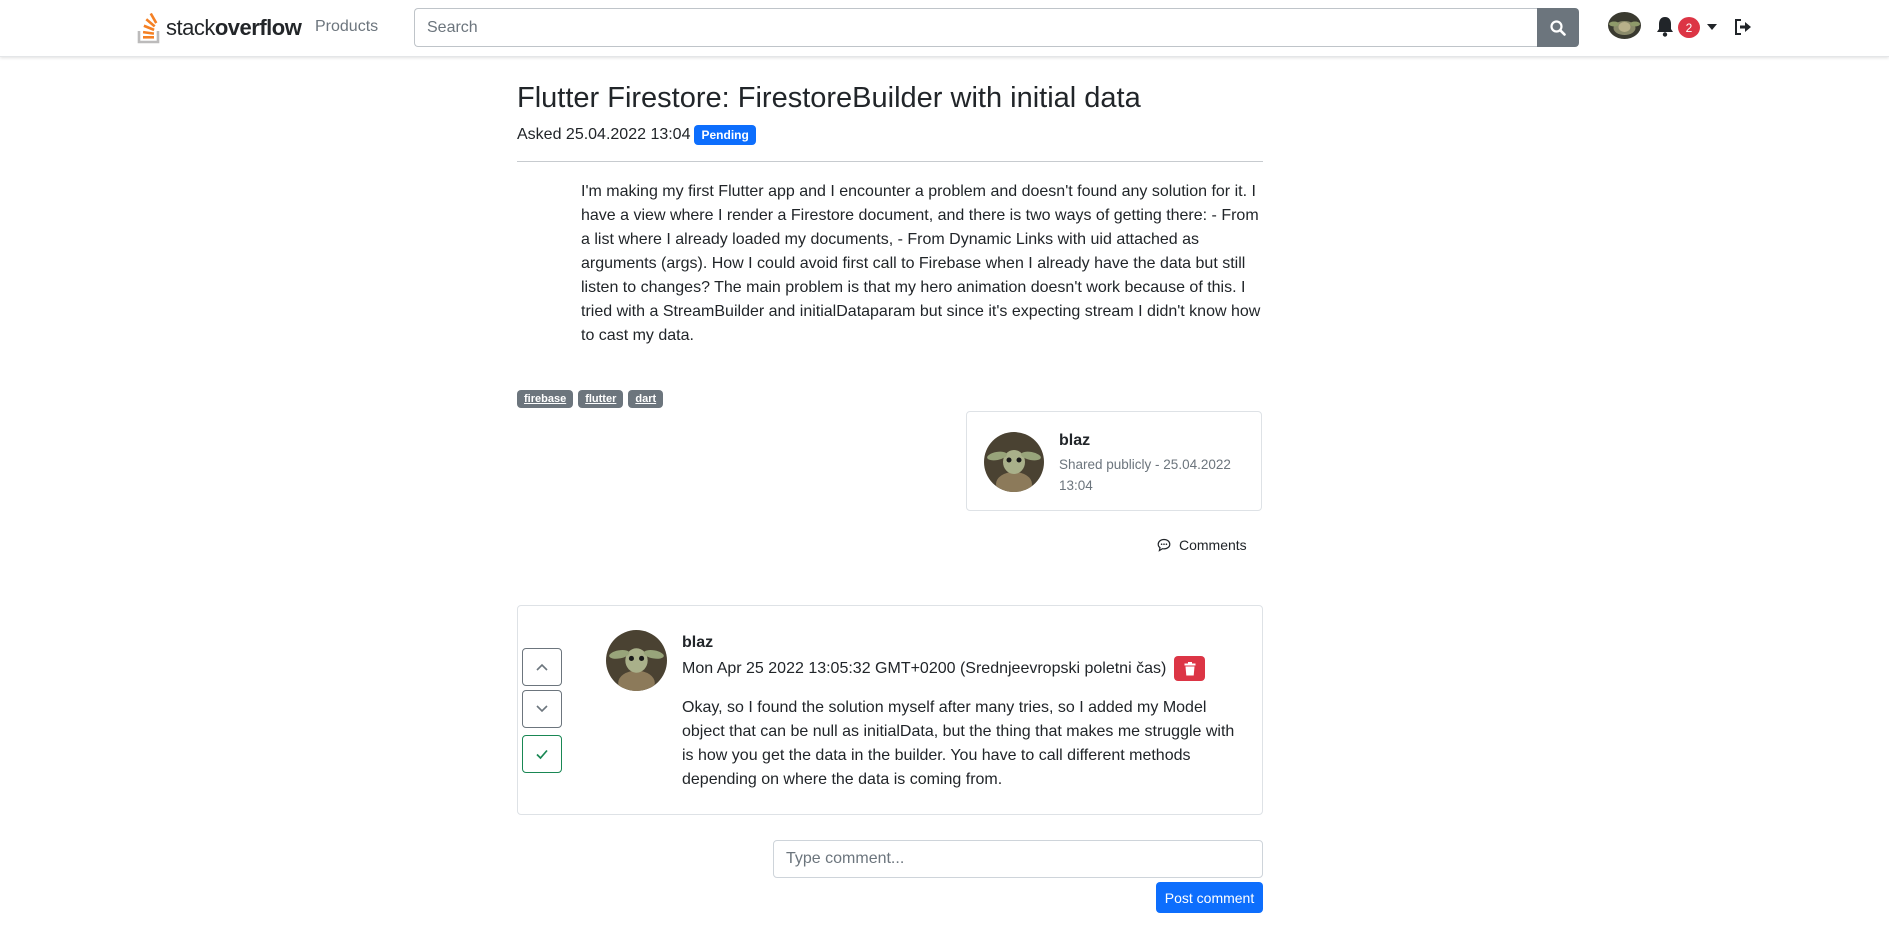 The image size is (1889, 925). What do you see at coordinates (1014, 462) in the screenshot?
I see `author-avatar` at bounding box center [1014, 462].